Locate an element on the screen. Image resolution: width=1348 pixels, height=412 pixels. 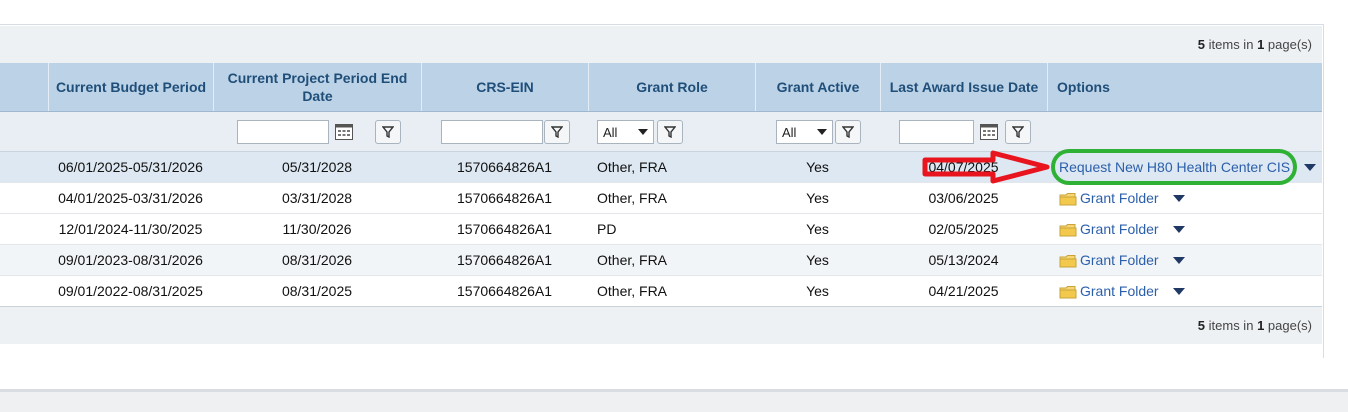
column-header-label: CRS-EIN is located at coordinates (505, 87).